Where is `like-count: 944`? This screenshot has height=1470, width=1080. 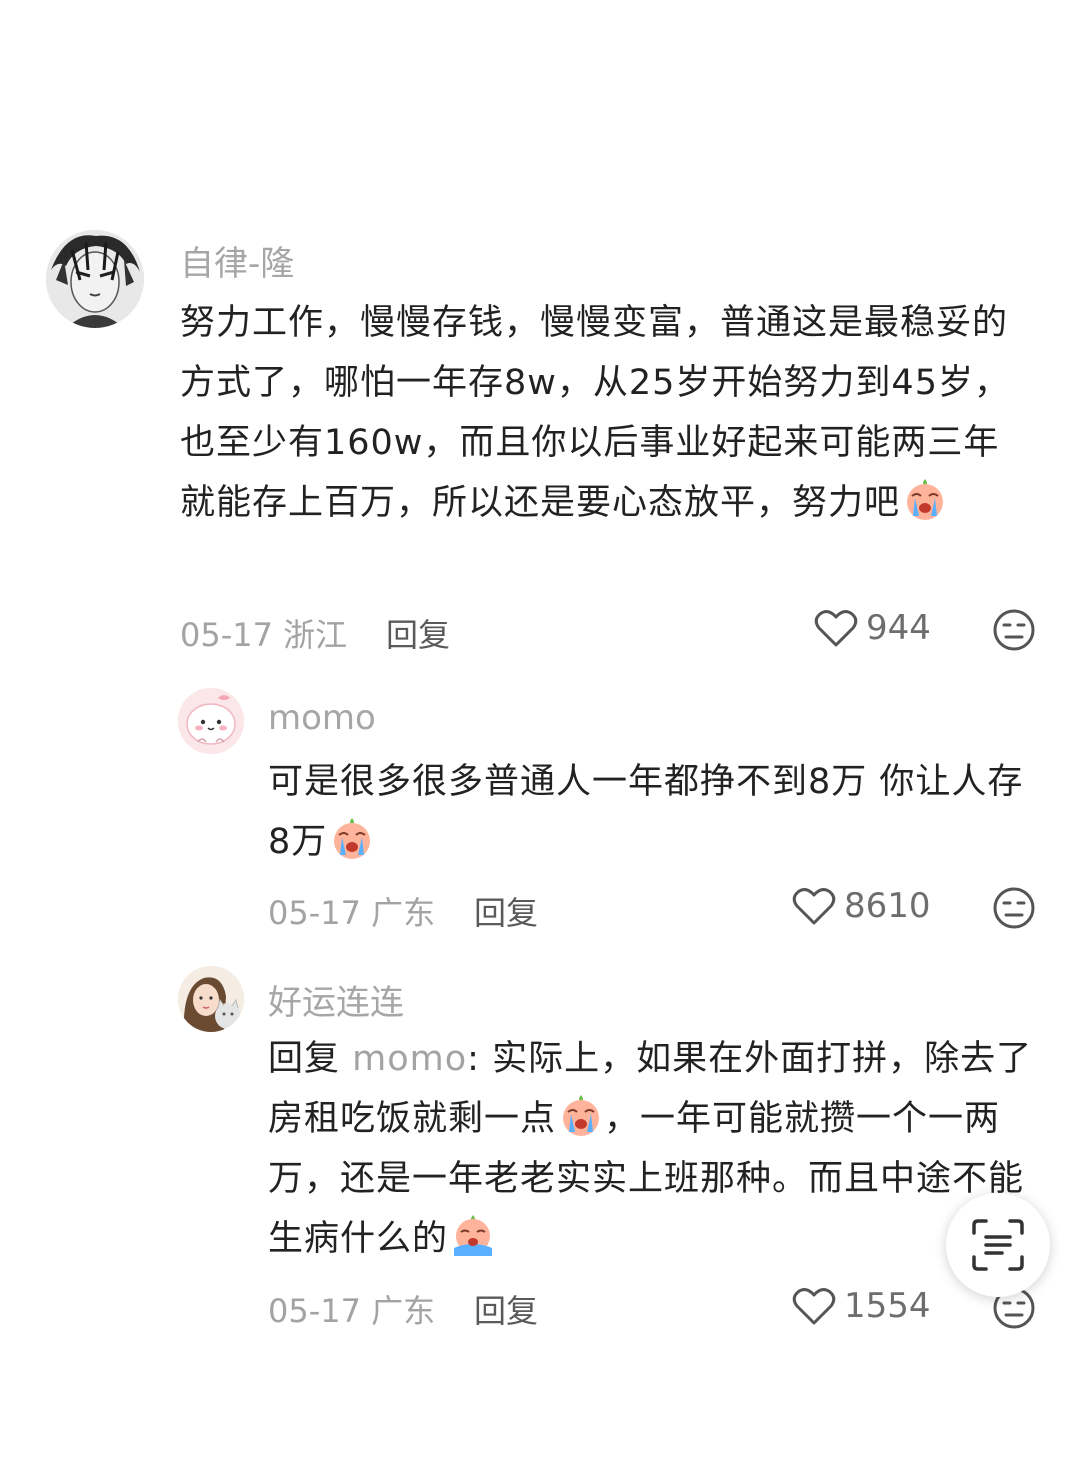
like-count: 944 is located at coordinates (898, 628).